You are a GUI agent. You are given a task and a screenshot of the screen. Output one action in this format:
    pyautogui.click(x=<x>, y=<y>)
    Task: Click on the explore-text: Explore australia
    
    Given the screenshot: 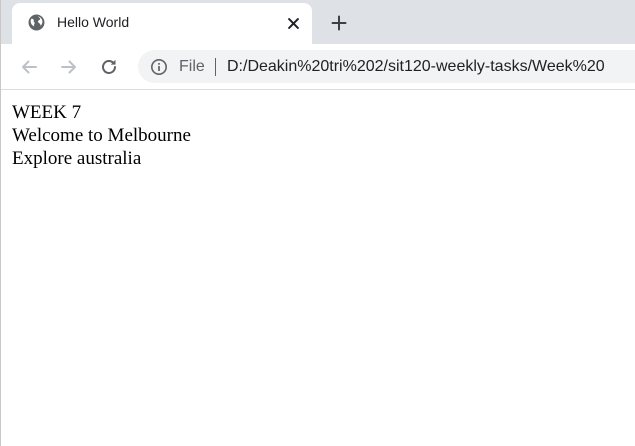 What is the action you would take?
    pyautogui.click(x=77, y=158)
    